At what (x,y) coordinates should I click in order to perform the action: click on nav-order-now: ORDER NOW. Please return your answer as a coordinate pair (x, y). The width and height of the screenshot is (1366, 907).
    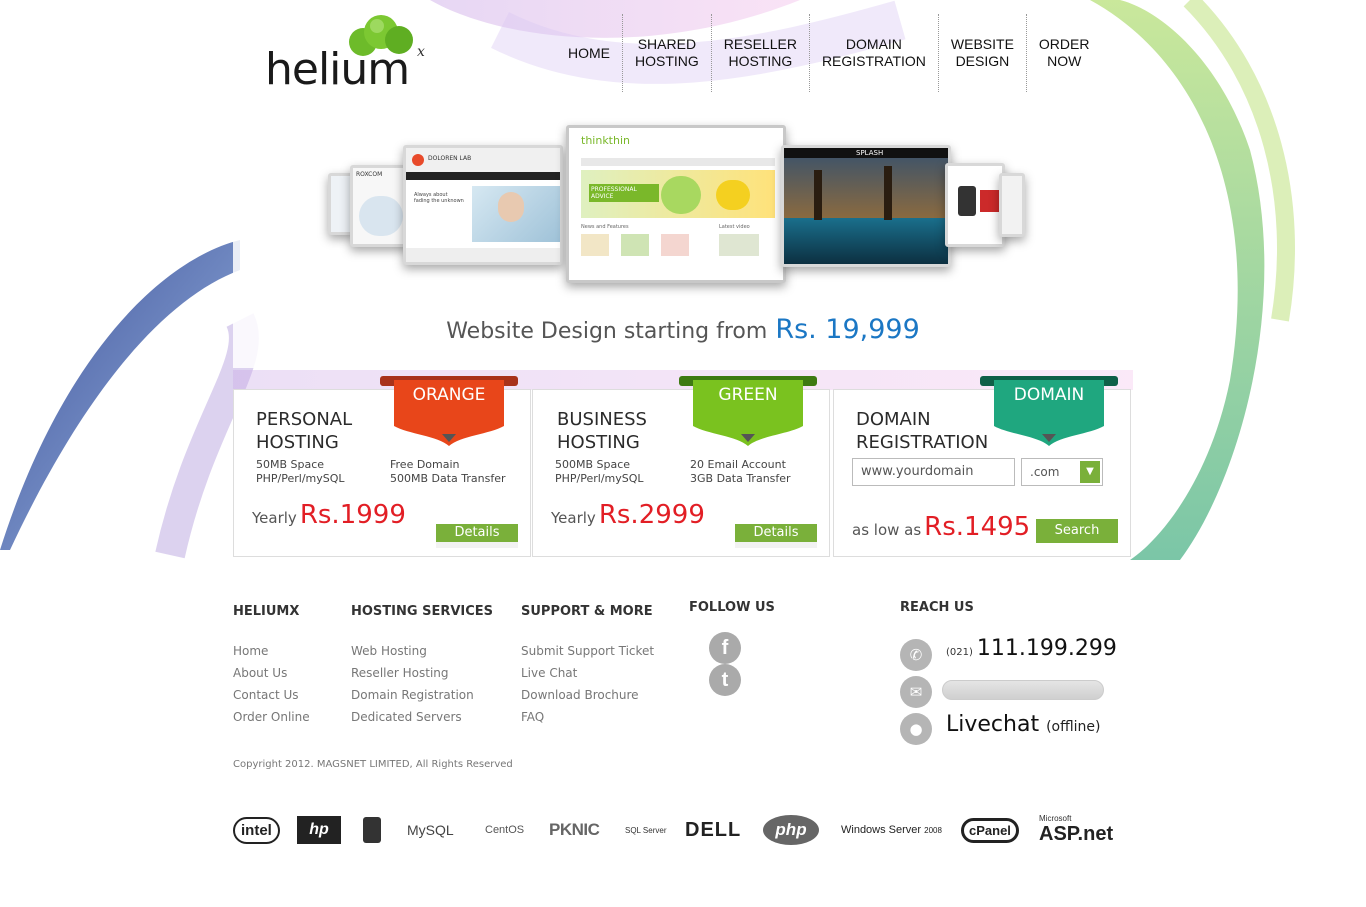
    Looking at the image, I should click on (1063, 53).